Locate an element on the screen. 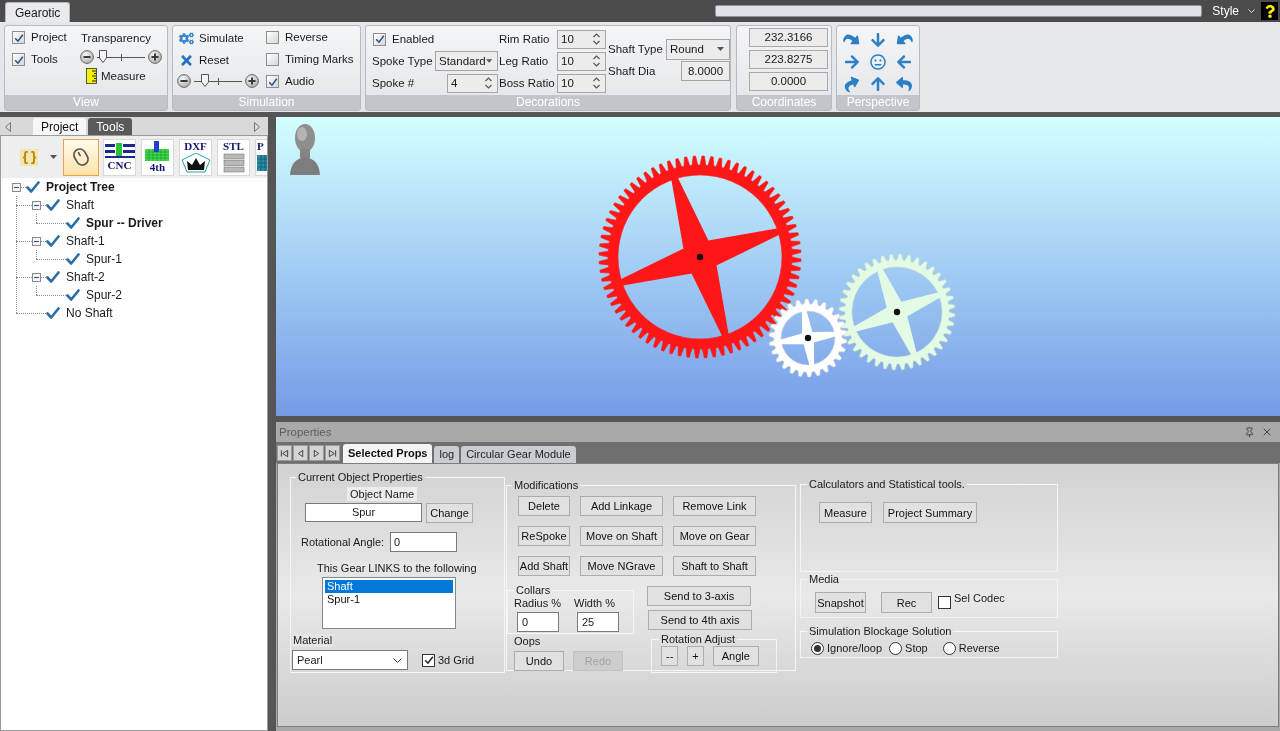 Image resolution: width=1280 pixels, height=731 pixels. action-button: Measure is located at coordinates (845, 512).